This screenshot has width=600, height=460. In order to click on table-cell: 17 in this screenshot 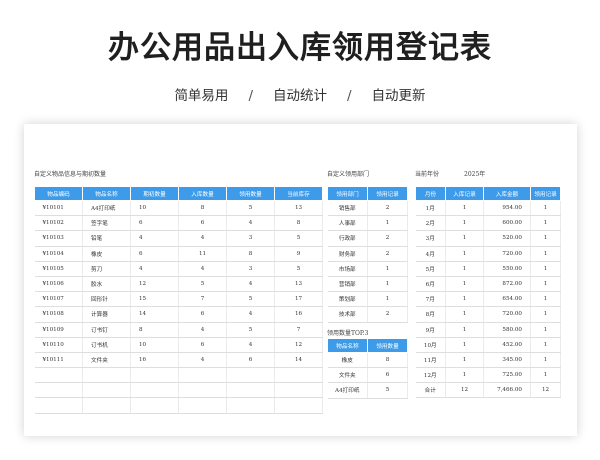, I will do `click(298, 299)`.